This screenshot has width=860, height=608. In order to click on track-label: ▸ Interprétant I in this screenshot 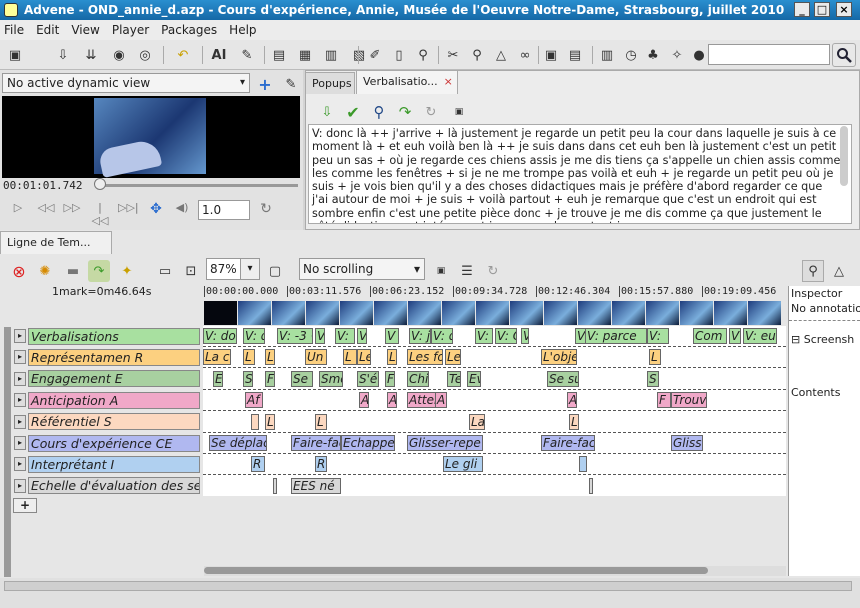, I will do `click(107, 464)`.